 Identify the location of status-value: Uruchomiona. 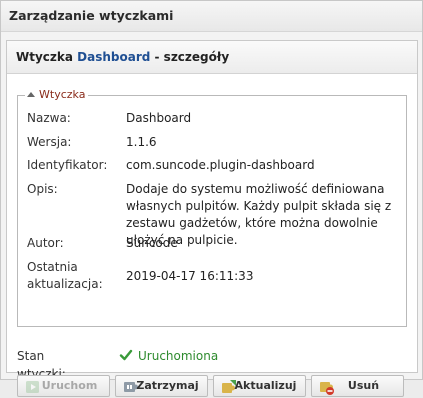
(178, 356).